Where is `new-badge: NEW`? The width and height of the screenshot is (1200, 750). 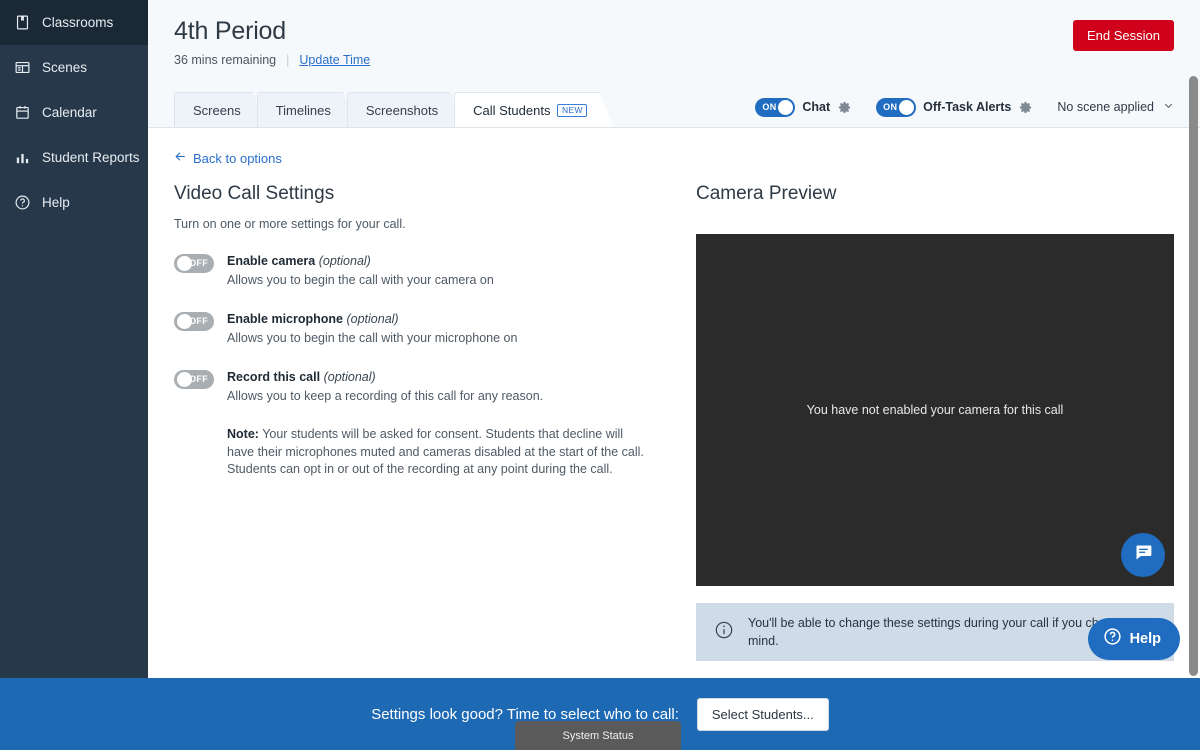
new-badge: NEW is located at coordinates (572, 110).